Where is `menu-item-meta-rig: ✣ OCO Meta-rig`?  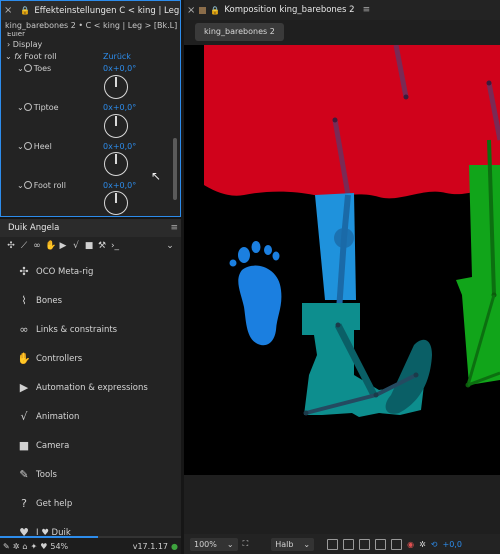
menu-item-meta-rig: ✣ OCO Meta-rig is located at coordinates (90, 271).